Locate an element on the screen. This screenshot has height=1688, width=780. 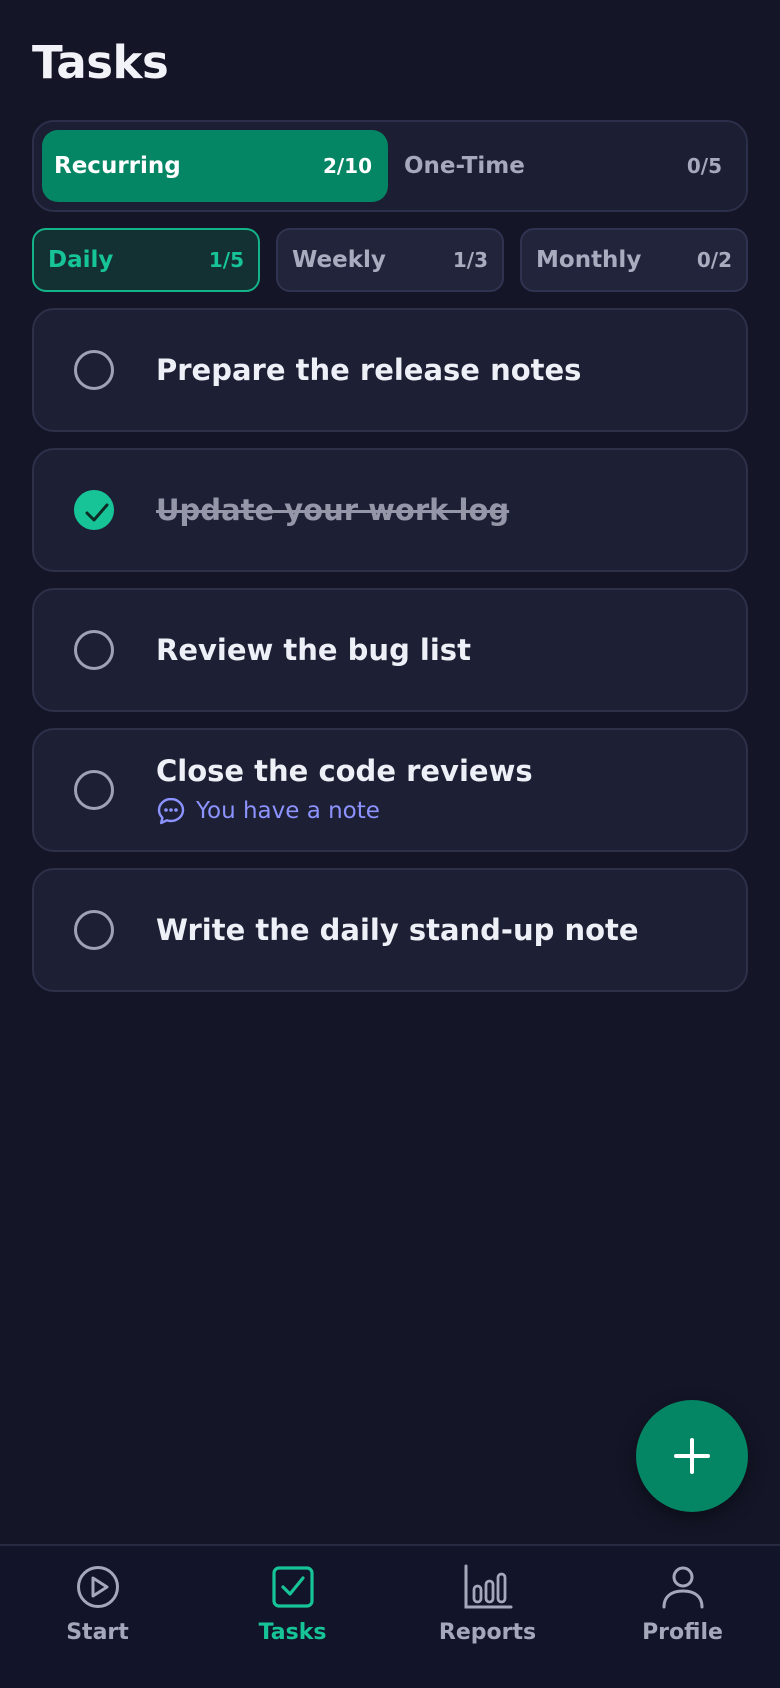
segment-one-time: One-Time 0/5 is located at coordinates (565, 166).